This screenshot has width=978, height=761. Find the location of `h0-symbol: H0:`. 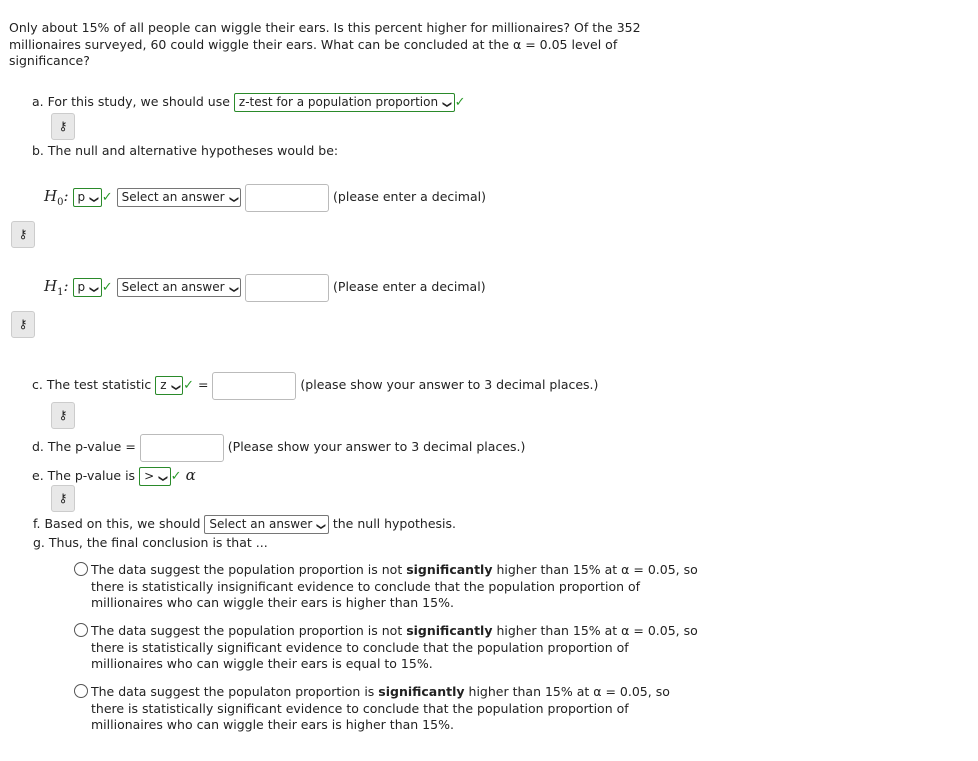

h0-symbol: H0: is located at coordinates (56, 197).